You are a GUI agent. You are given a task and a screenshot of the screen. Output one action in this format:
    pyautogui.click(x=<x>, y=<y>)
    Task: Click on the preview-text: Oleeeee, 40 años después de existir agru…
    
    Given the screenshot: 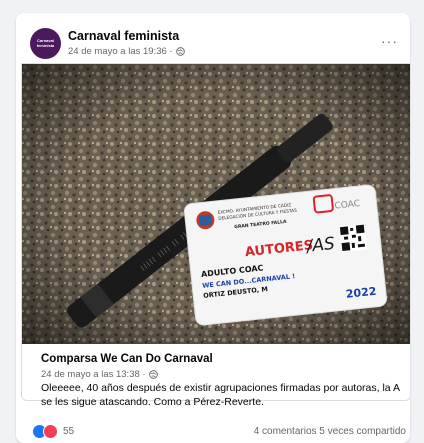 What is the action you would take?
    pyautogui.click(x=220, y=395)
    